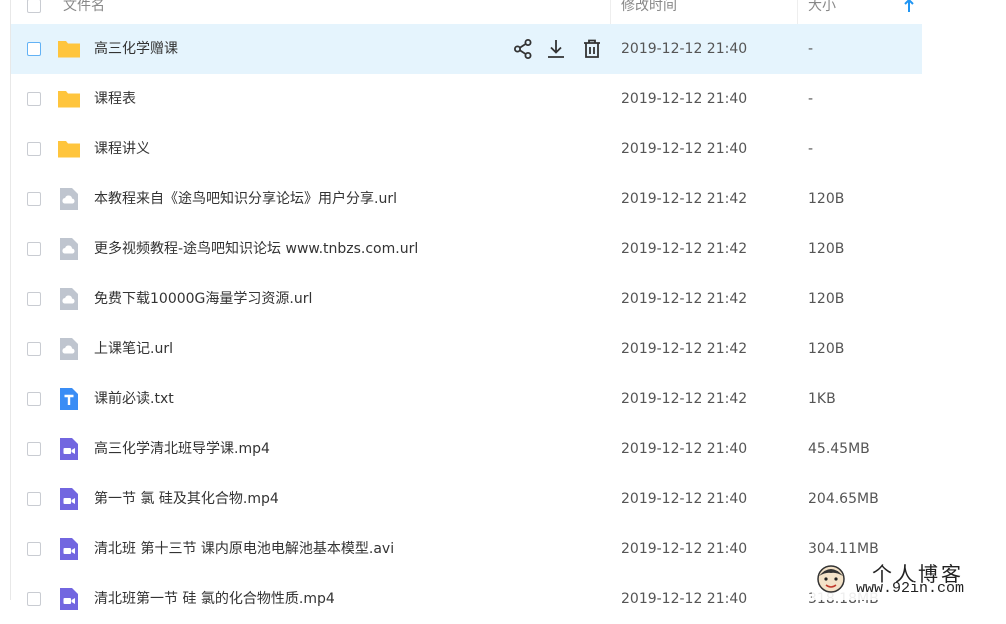  What do you see at coordinates (466, 399) in the screenshot?
I see `file-row: 课前必读.txt 2019-12-12 21:42 1KB` at bounding box center [466, 399].